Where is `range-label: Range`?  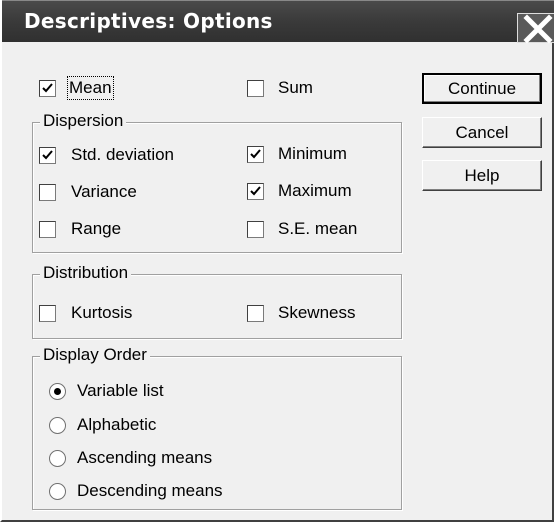
range-label: Range is located at coordinates (96, 228).